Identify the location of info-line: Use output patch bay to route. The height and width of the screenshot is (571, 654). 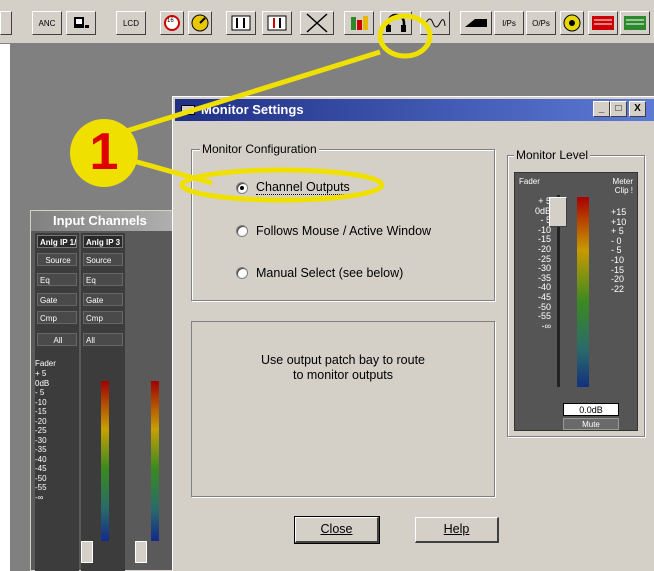
(343, 360).